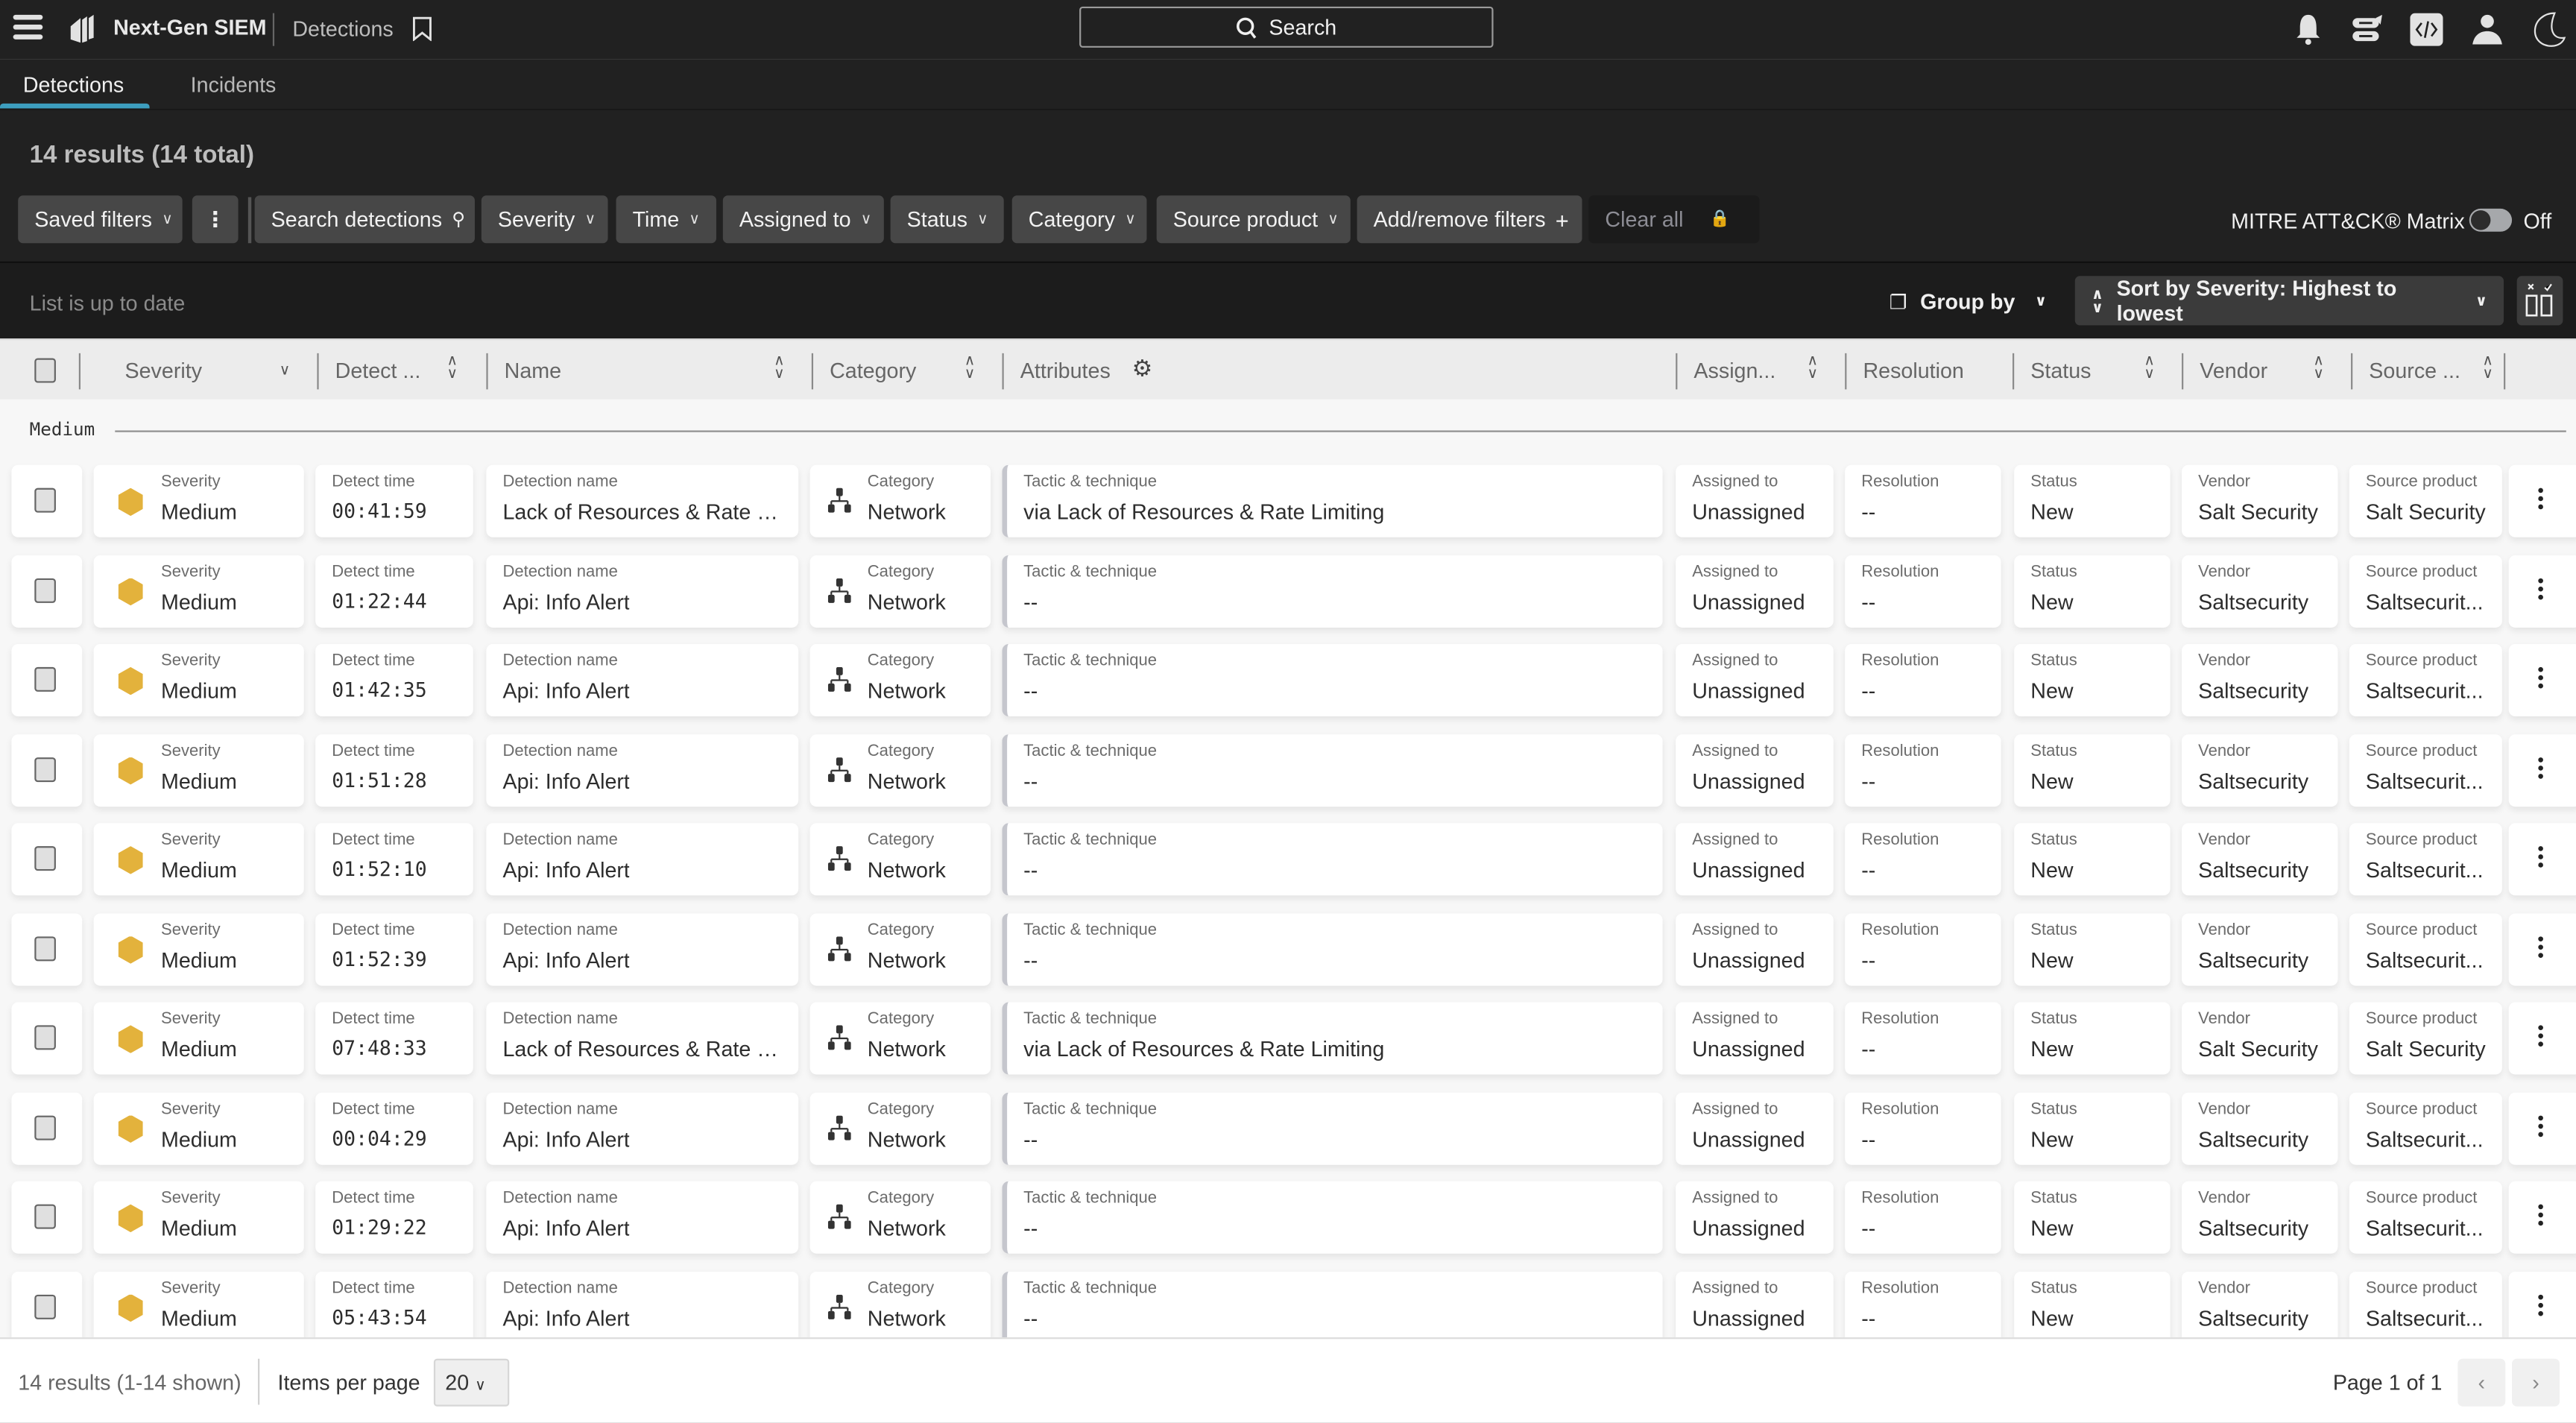 Image resolution: width=2576 pixels, height=1423 pixels. What do you see at coordinates (2060, 370) in the screenshot?
I see `column-header-status: Status` at bounding box center [2060, 370].